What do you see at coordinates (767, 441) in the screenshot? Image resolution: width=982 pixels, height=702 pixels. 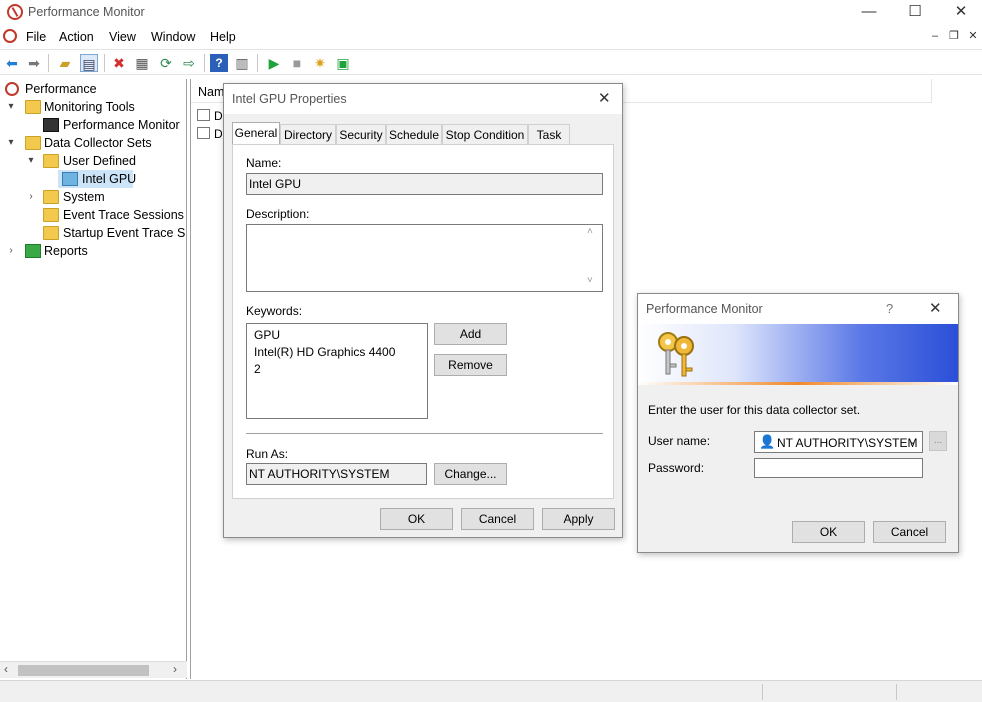 I see `user-icon: 👤` at bounding box center [767, 441].